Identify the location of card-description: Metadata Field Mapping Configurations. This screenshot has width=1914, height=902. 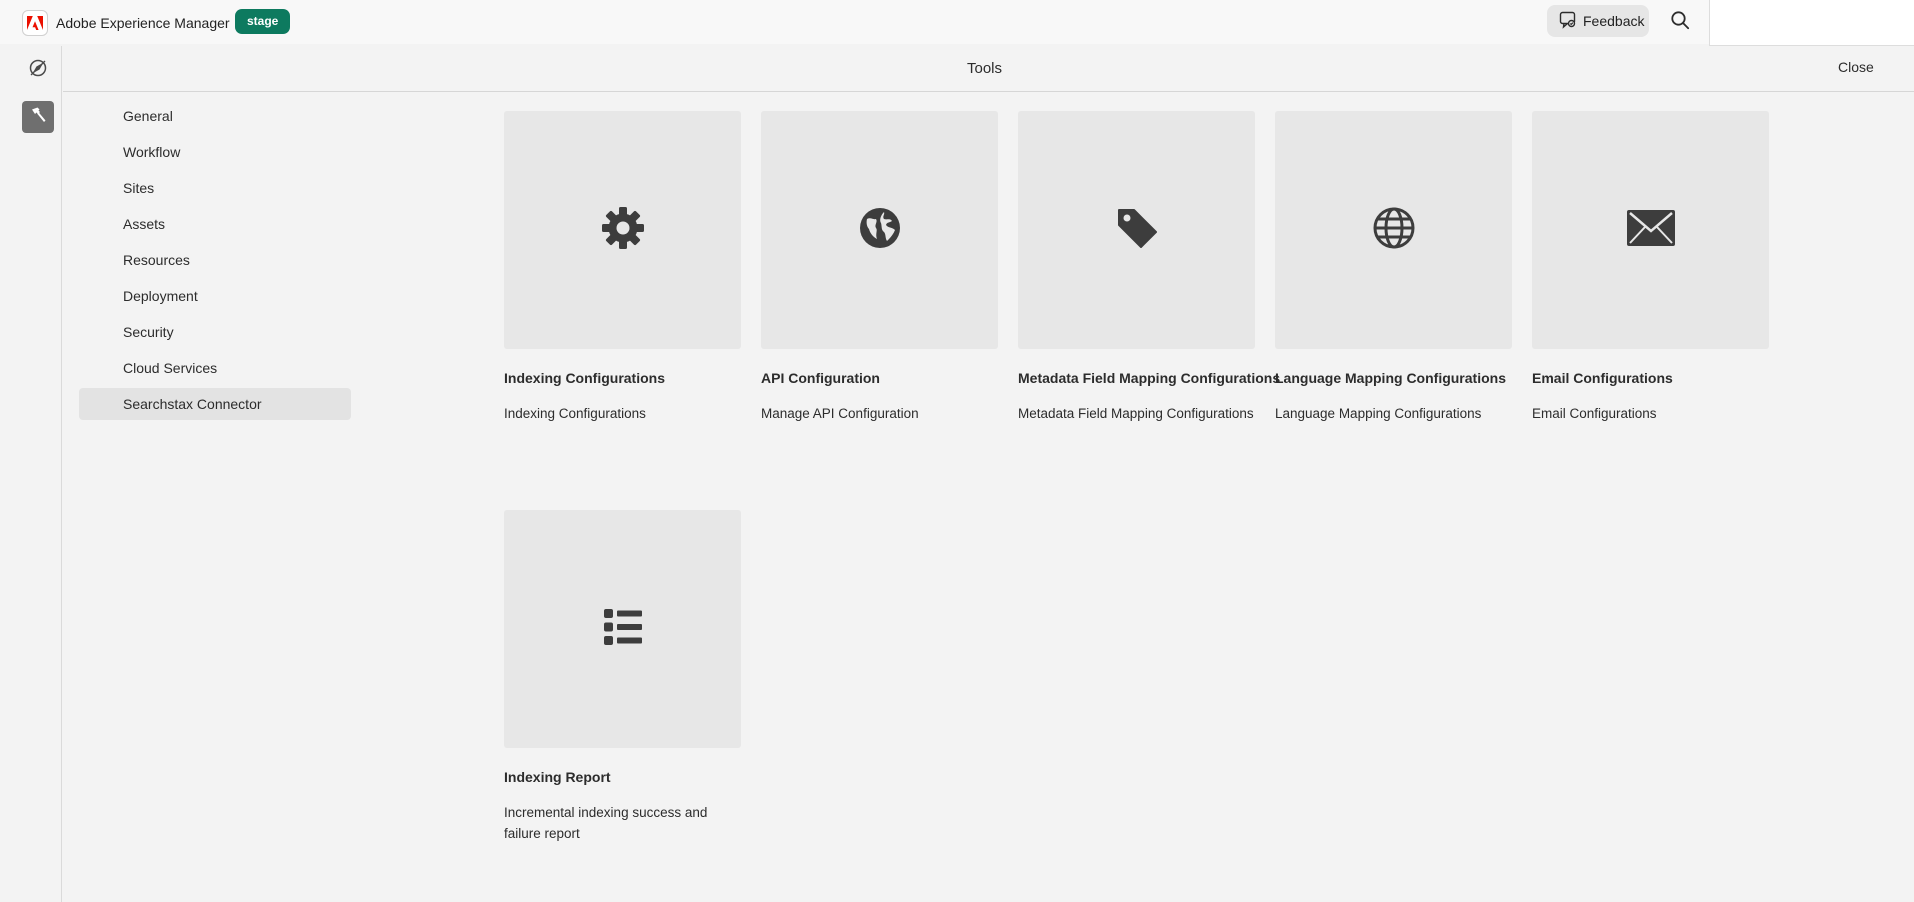
(1136, 413).